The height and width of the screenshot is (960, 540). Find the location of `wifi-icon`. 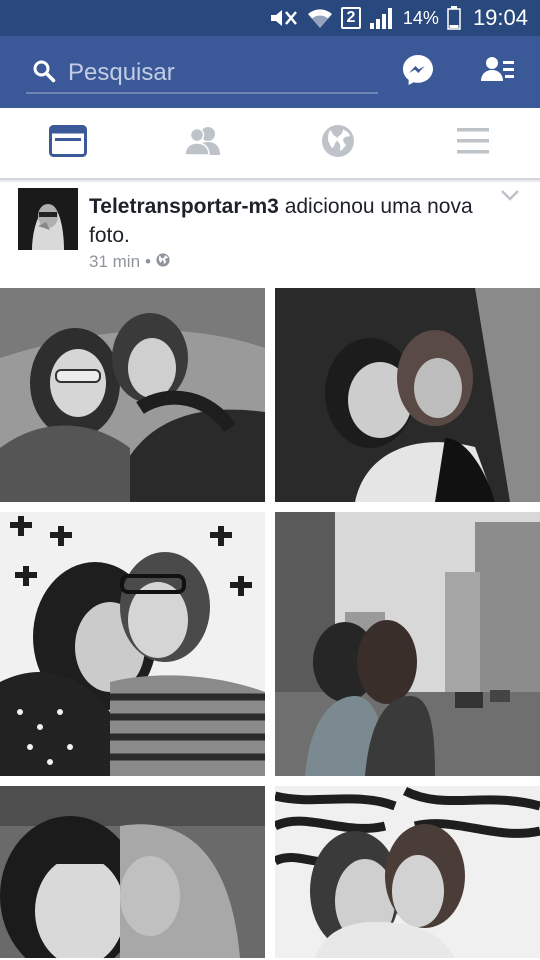

wifi-icon is located at coordinates (320, 18).